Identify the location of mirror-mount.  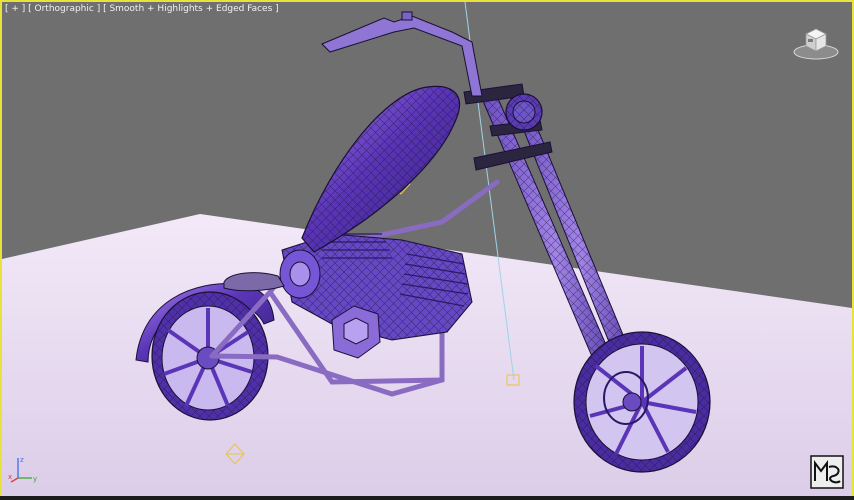
(407, 16).